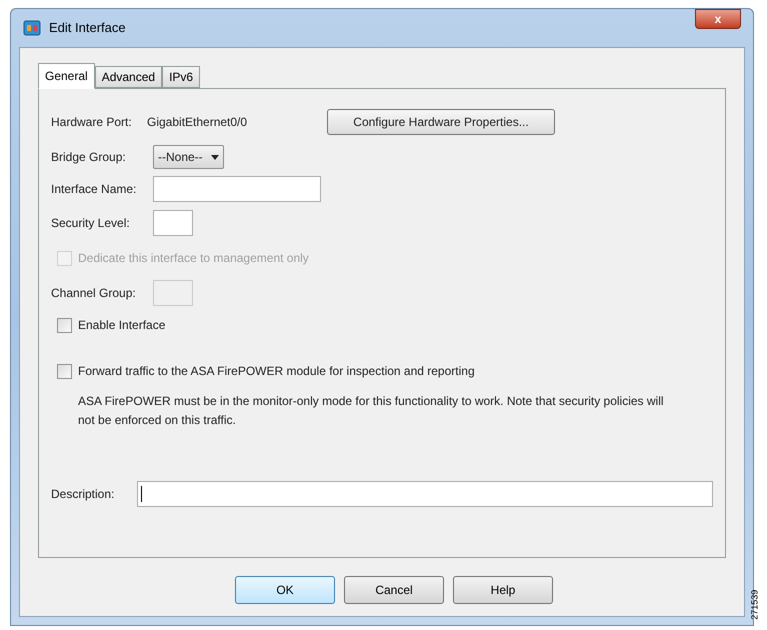 This screenshot has width=767, height=630. What do you see at coordinates (285, 590) in the screenshot?
I see `dialog-button: OK` at bounding box center [285, 590].